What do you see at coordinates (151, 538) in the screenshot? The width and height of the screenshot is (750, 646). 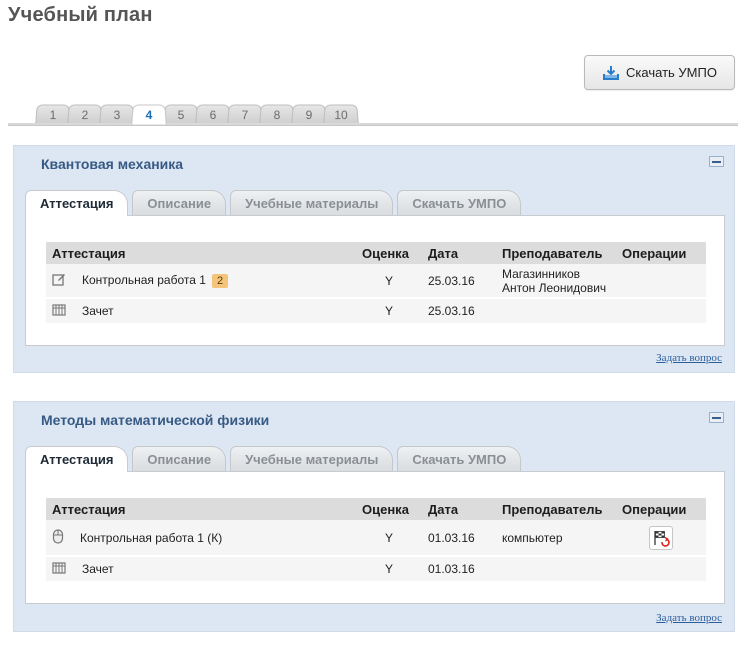 I see `attestation-name: Контрольная работа 1 (К)` at bounding box center [151, 538].